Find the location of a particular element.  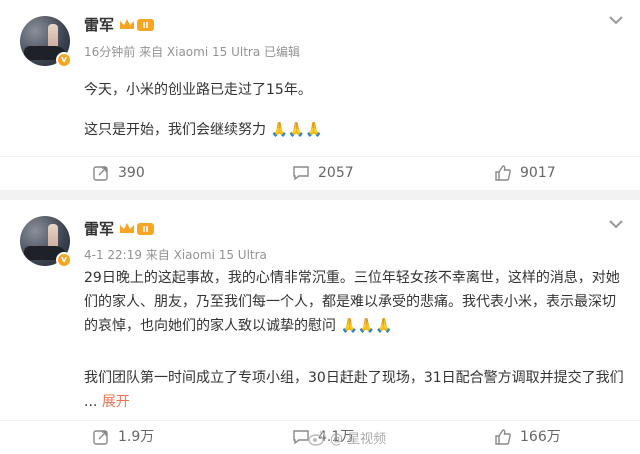

post-meta: 4-1 22:19 来自 Xiaomi 15 Ultra is located at coordinates (175, 255).